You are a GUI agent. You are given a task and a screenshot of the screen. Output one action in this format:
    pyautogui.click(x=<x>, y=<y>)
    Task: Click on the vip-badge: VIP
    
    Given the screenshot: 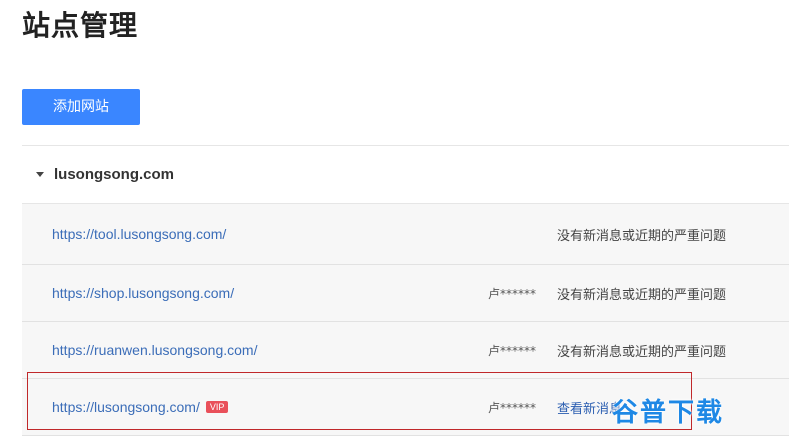 What is the action you would take?
    pyautogui.click(x=217, y=407)
    